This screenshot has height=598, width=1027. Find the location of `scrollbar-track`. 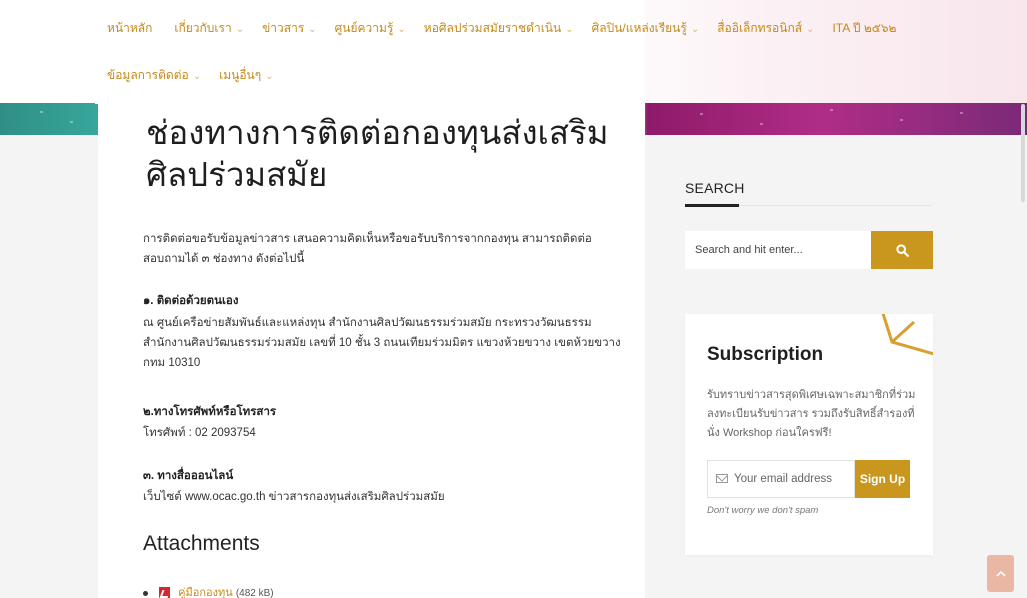

scrollbar-track is located at coordinates (1024, 299).